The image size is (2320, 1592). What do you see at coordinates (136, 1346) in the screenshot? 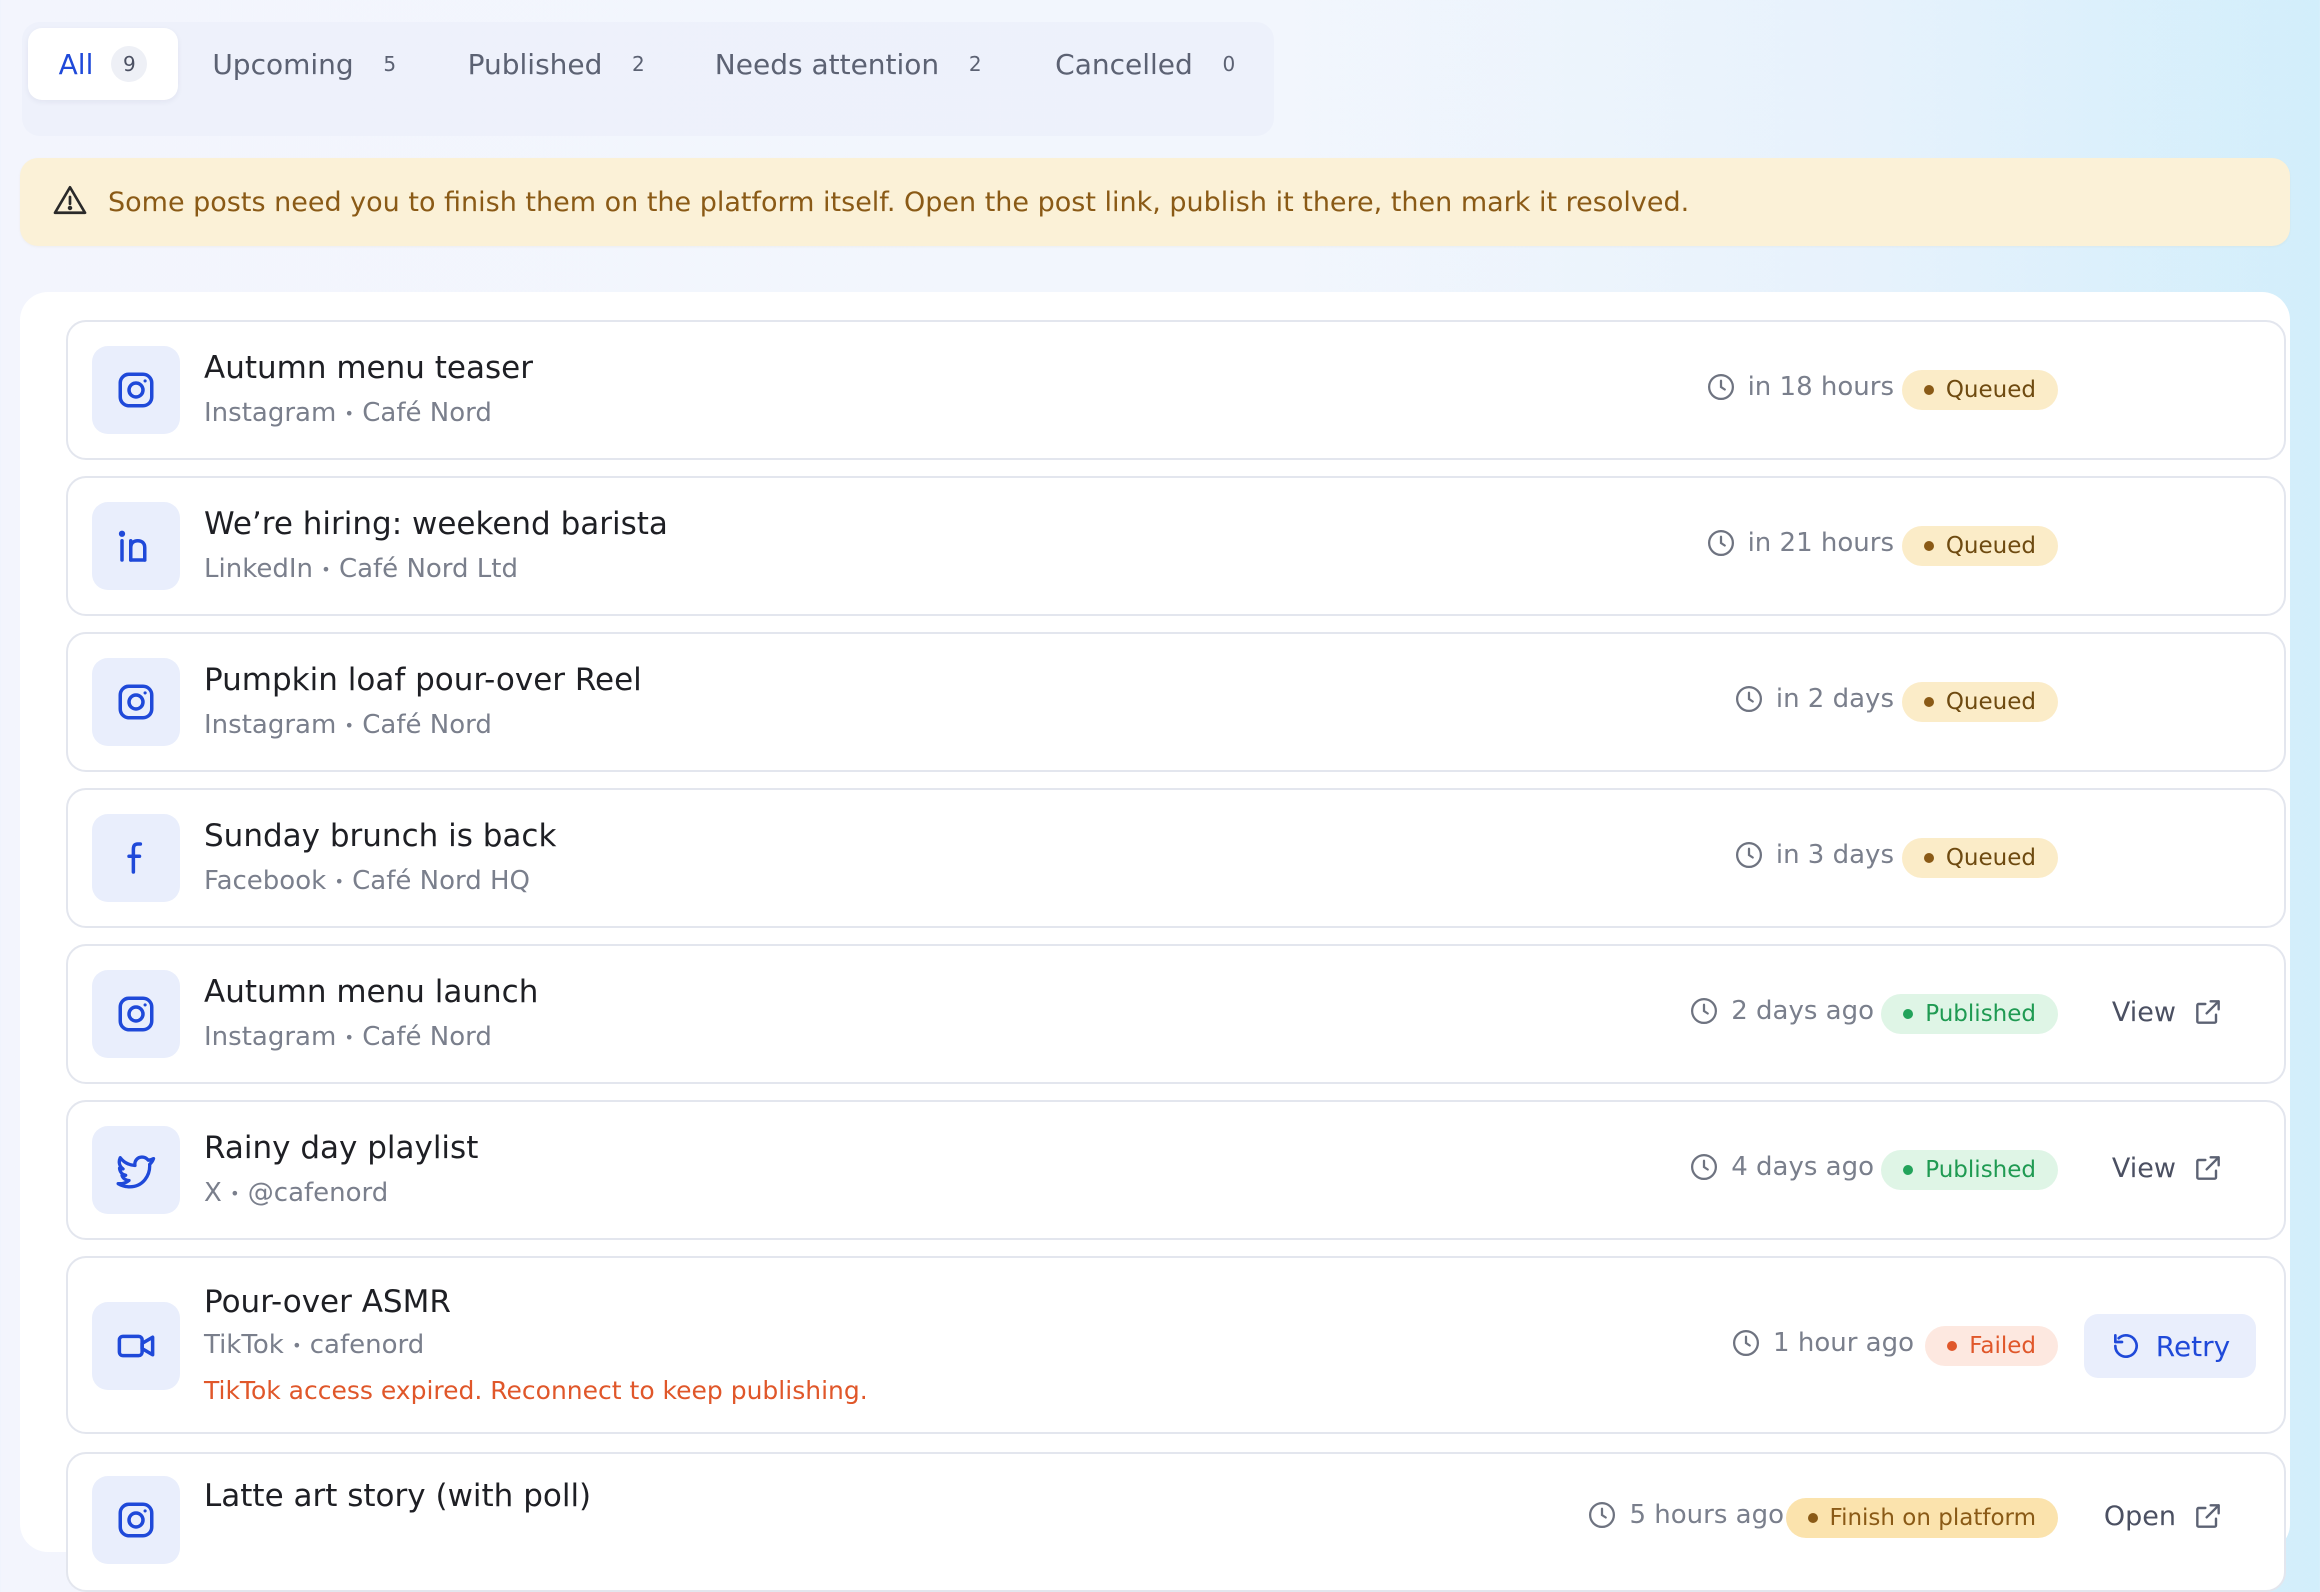
I see `video-camera-icon` at bounding box center [136, 1346].